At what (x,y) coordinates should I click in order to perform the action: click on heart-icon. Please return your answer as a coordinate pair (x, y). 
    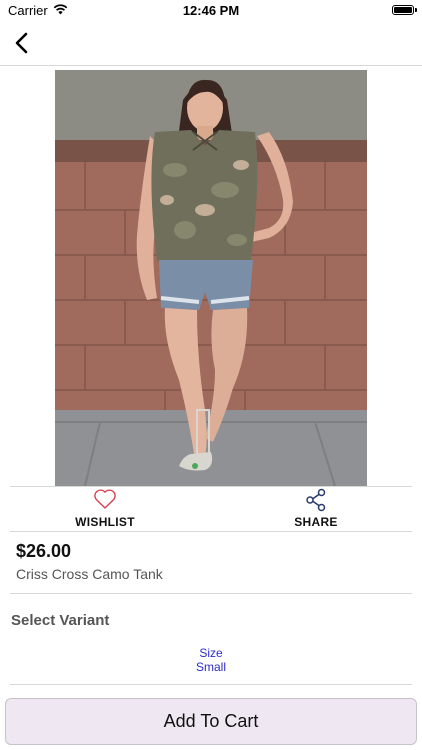
    Looking at the image, I should click on (105, 500).